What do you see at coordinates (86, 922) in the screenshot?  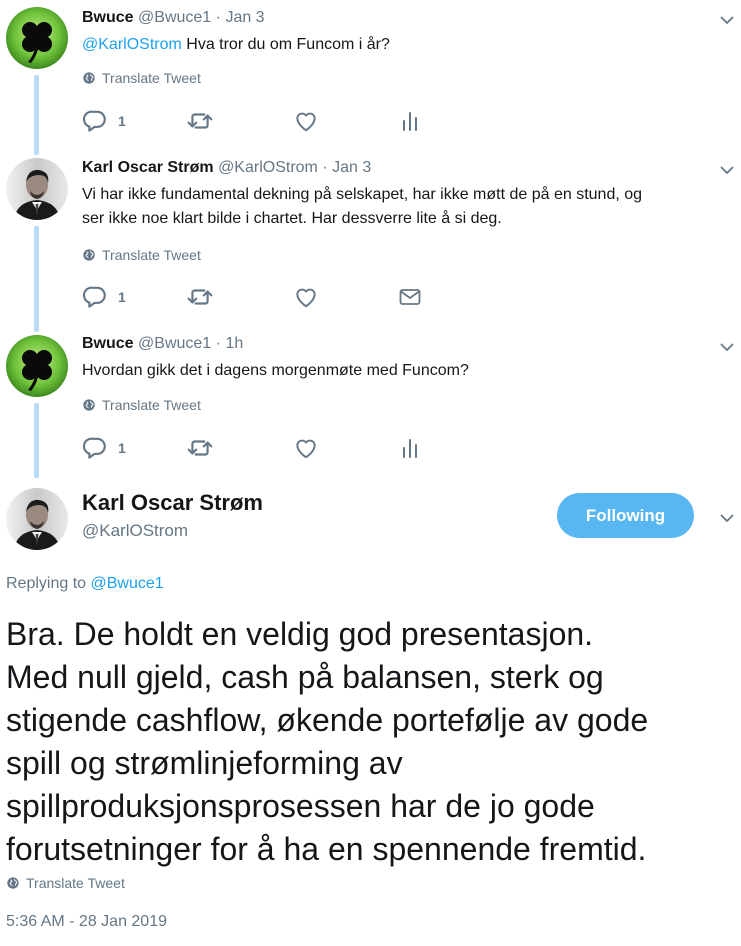 I see `tweet-timestamp: 5:36 AM - 28 Jan 2019` at bounding box center [86, 922].